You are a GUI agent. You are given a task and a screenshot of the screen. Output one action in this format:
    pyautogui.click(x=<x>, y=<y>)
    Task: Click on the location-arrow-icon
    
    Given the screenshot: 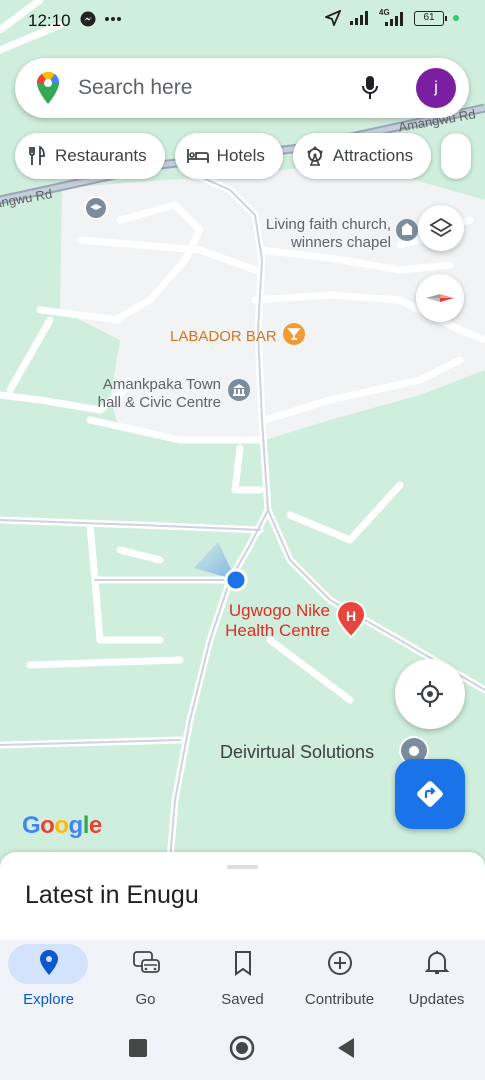 What is the action you would take?
    pyautogui.click(x=333, y=18)
    